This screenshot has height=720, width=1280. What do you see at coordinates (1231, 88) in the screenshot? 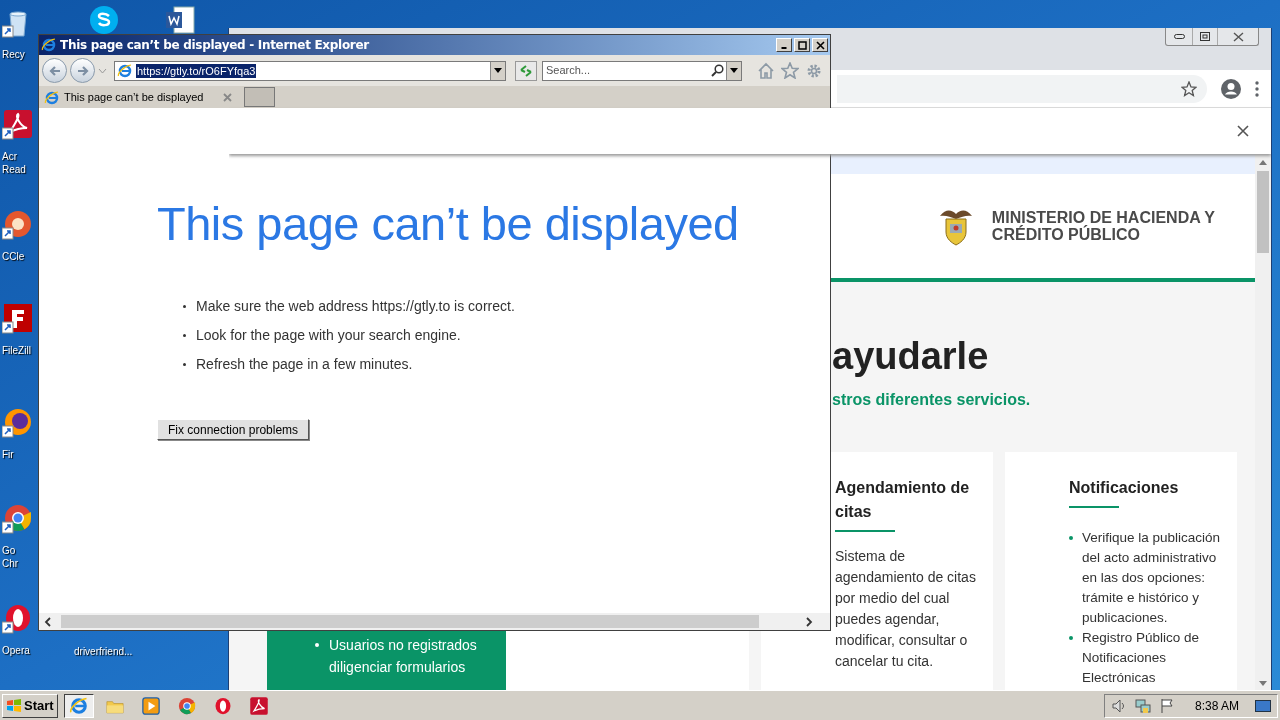
I see `profile-icon` at bounding box center [1231, 88].